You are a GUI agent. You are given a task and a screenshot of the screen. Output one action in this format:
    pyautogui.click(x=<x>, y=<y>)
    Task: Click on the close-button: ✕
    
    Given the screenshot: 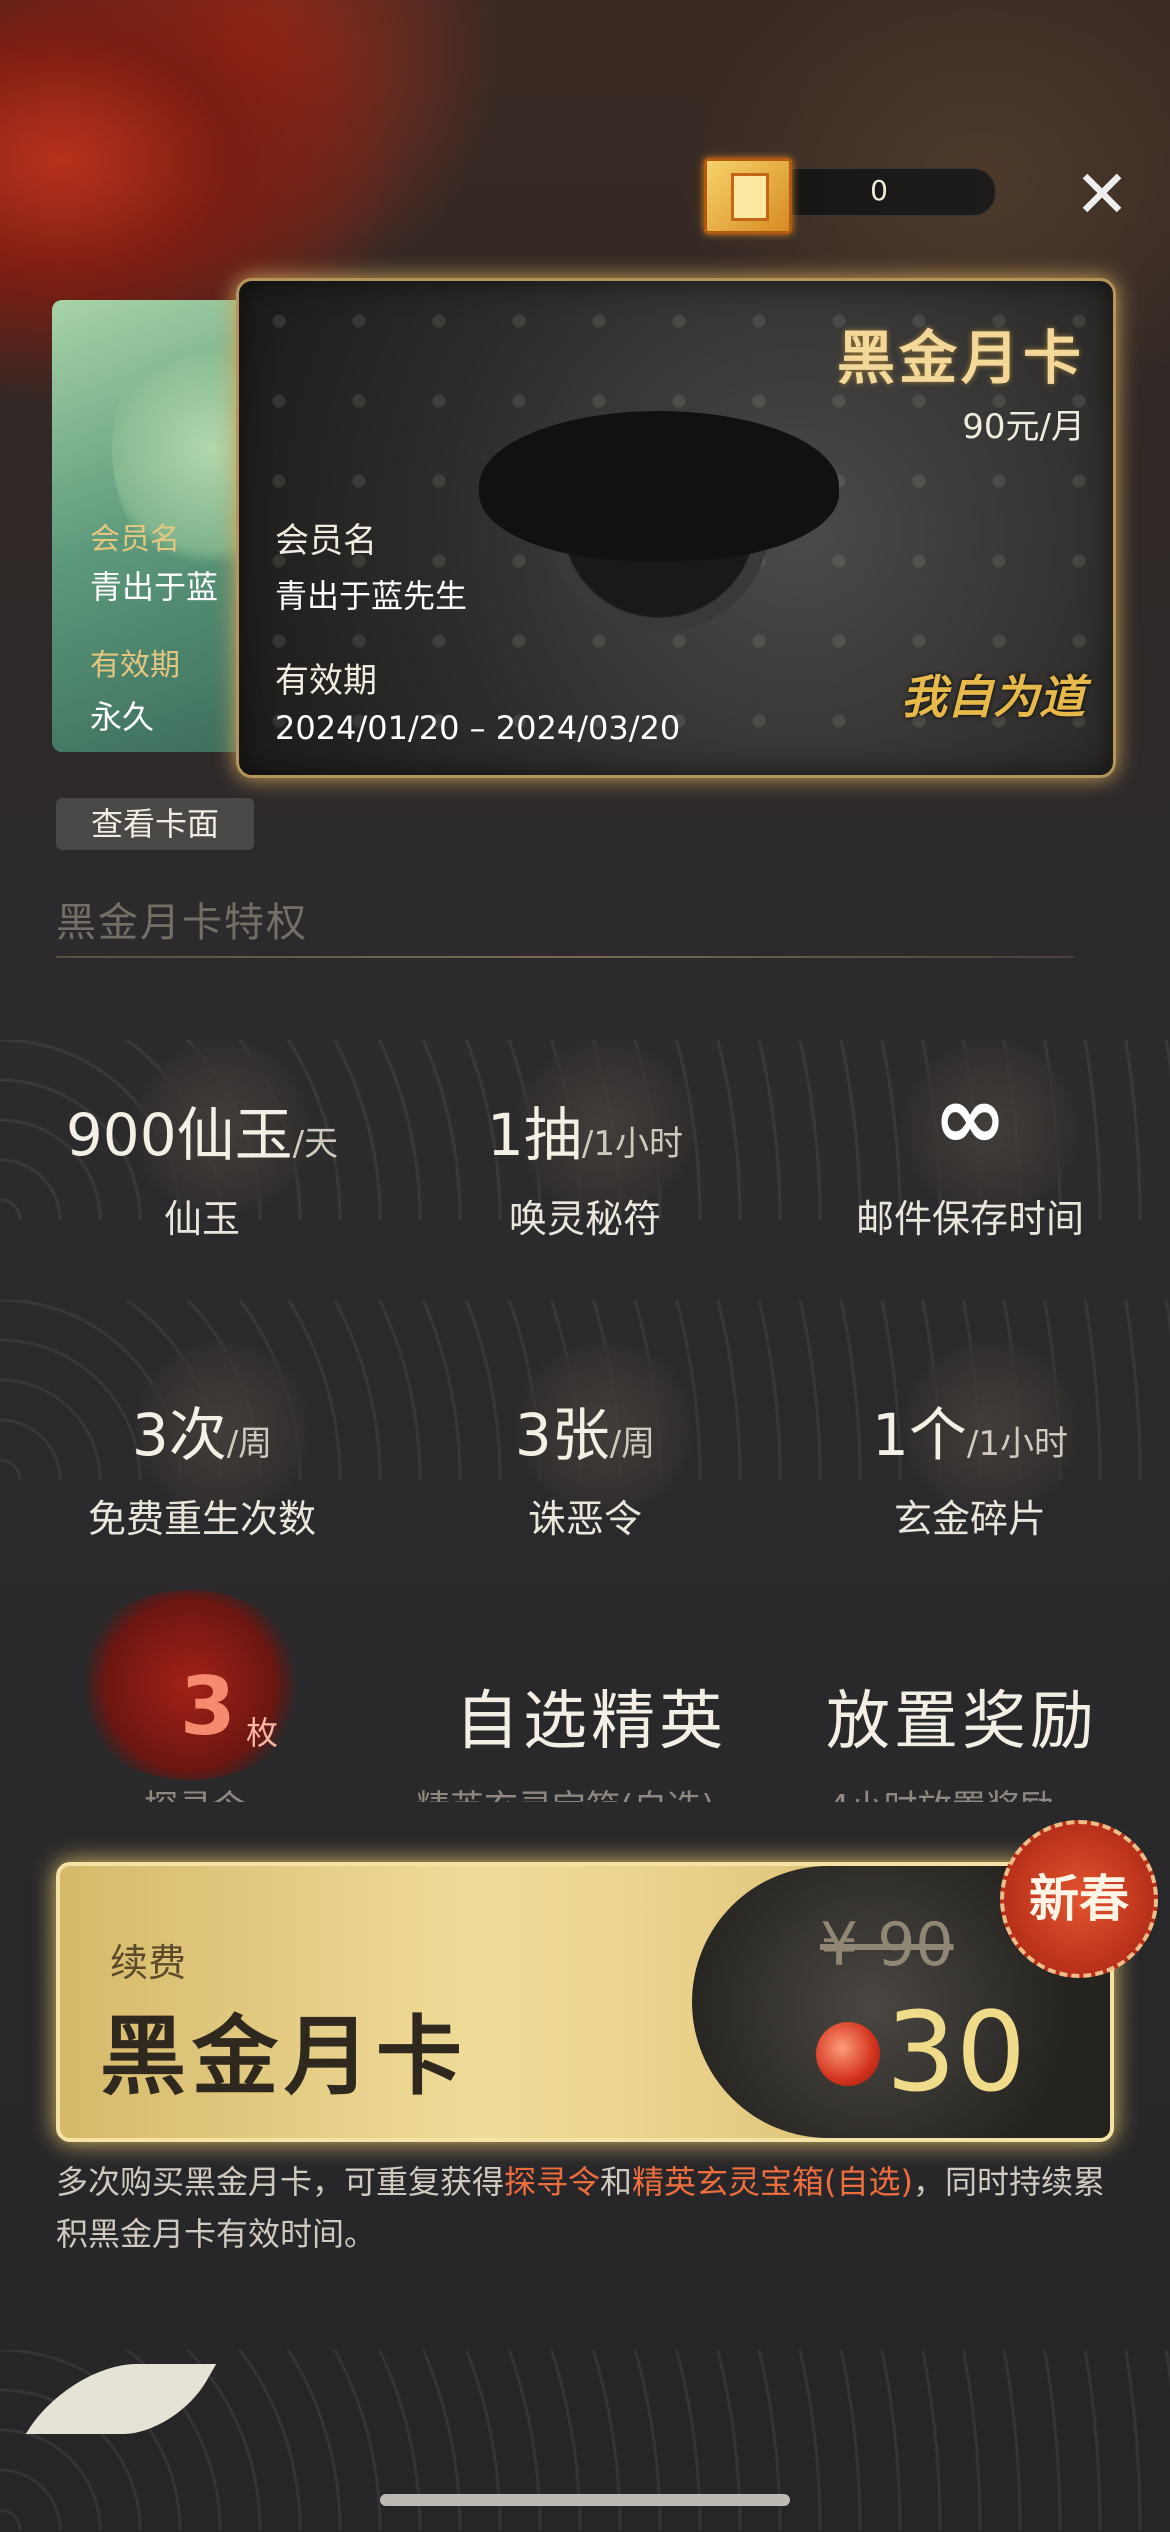 What is the action you would take?
    pyautogui.click(x=1102, y=195)
    